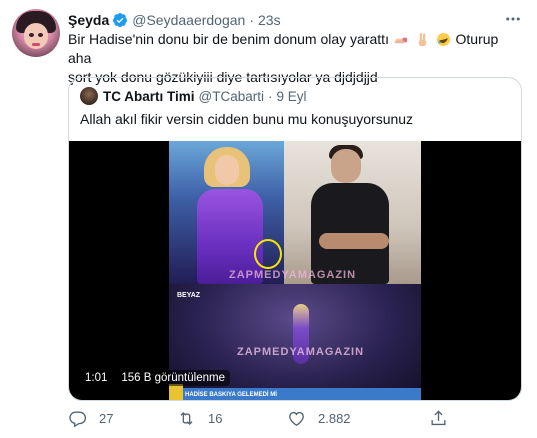 The height and width of the screenshot is (438, 537). I want to click on quoted-tweet-date: 9 Eyl, so click(292, 96).